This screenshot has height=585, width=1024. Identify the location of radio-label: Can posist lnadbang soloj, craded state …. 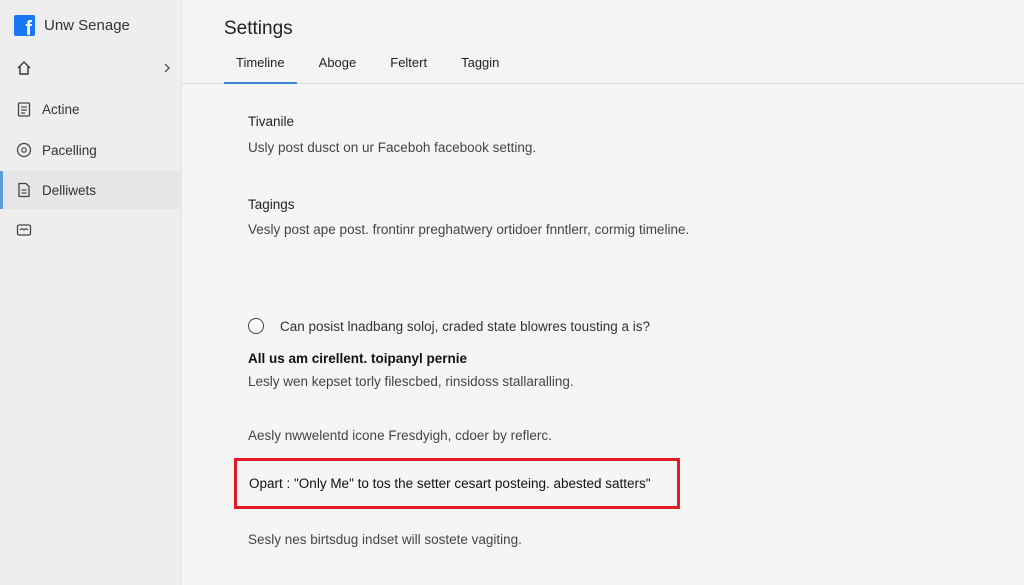
(465, 326).